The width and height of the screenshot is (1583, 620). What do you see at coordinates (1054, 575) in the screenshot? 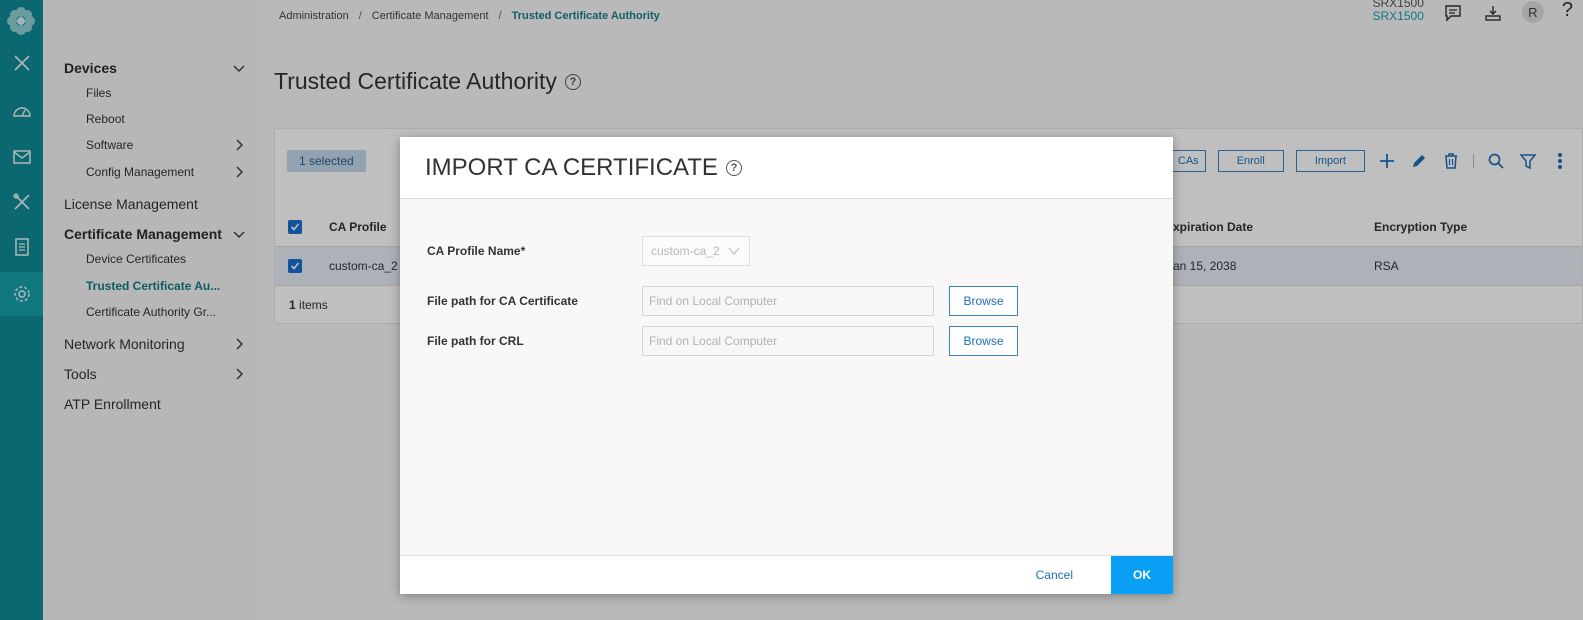
I see `cancel-button: Cancel` at bounding box center [1054, 575].